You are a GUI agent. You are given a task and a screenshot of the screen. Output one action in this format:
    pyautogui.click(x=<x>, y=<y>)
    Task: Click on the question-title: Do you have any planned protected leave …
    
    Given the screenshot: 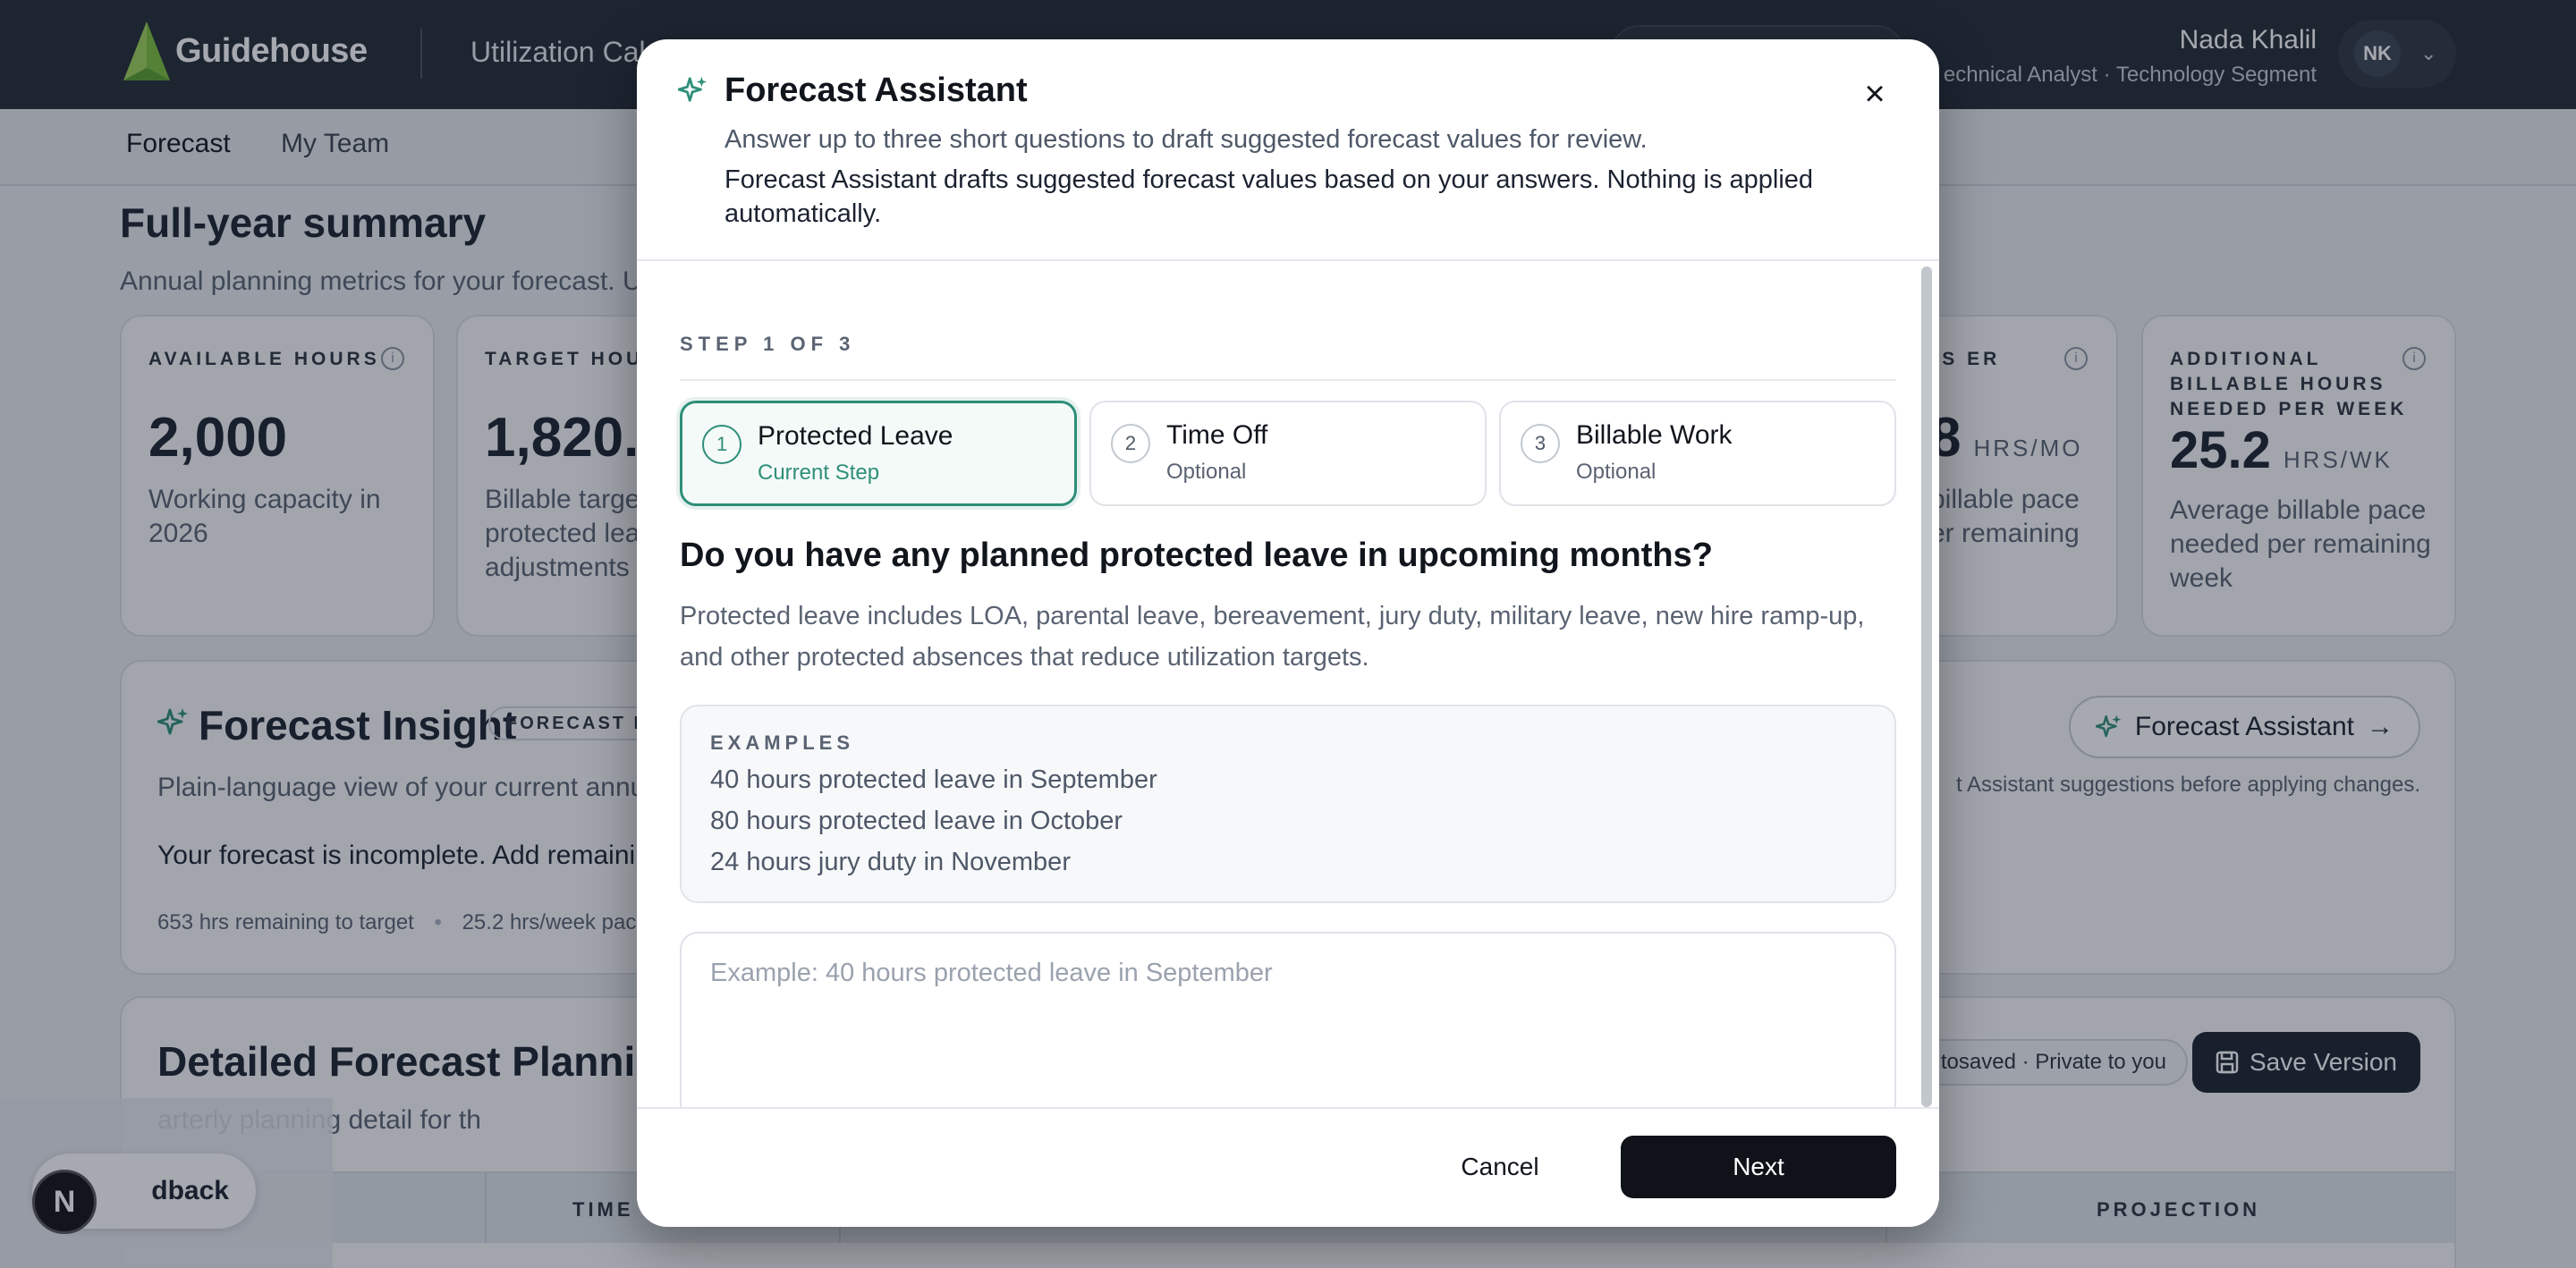 What is the action you would take?
    pyautogui.click(x=1196, y=555)
    